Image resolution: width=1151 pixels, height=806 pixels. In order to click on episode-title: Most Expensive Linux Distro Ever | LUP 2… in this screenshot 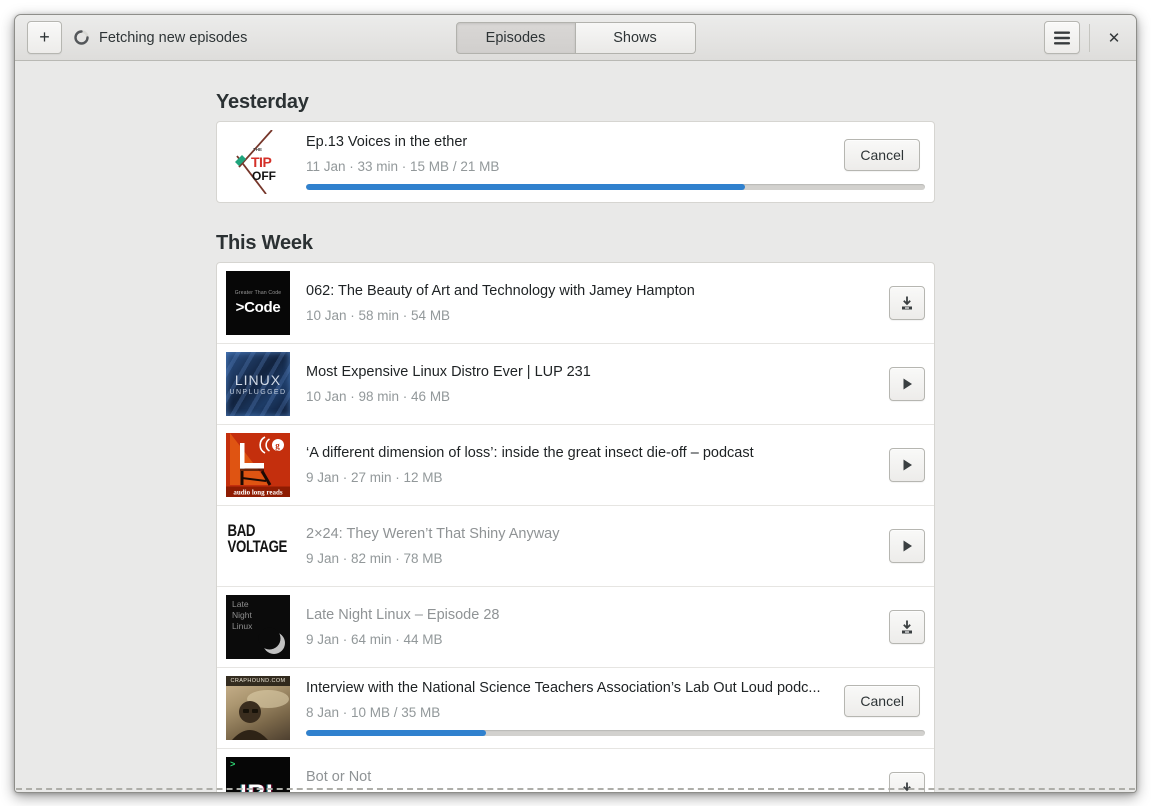, I will do `click(448, 371)`.